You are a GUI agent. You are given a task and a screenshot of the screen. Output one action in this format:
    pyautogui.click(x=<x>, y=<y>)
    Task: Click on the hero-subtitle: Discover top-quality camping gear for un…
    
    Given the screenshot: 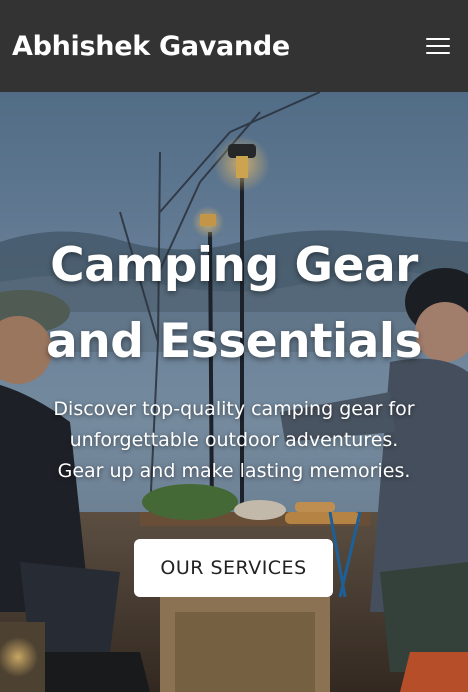 What is the action you would take?
    pyautogui.click(x=234, y=440)
    